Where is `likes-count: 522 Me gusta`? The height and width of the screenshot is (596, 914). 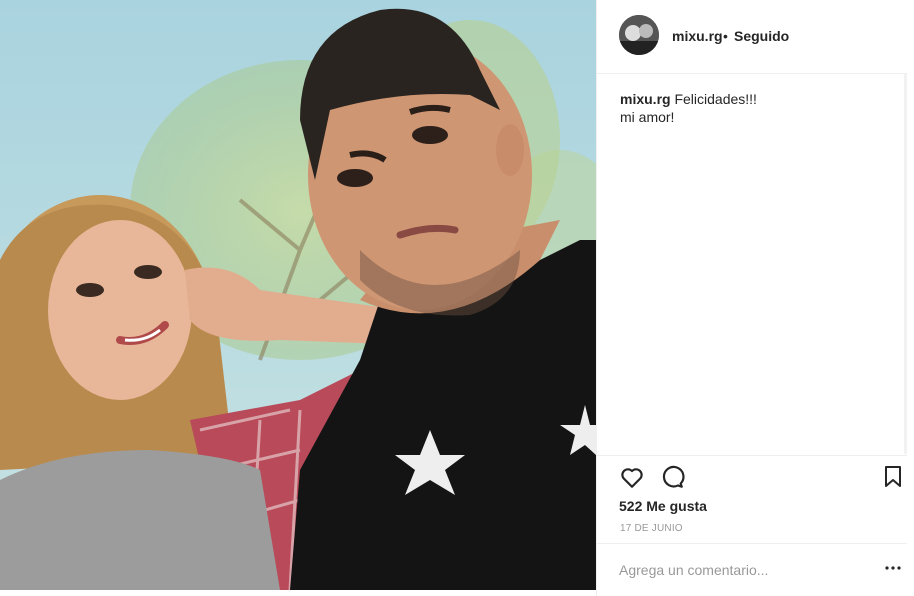
likes-count: 522 Me gusta is located at coordinates (663, 506).